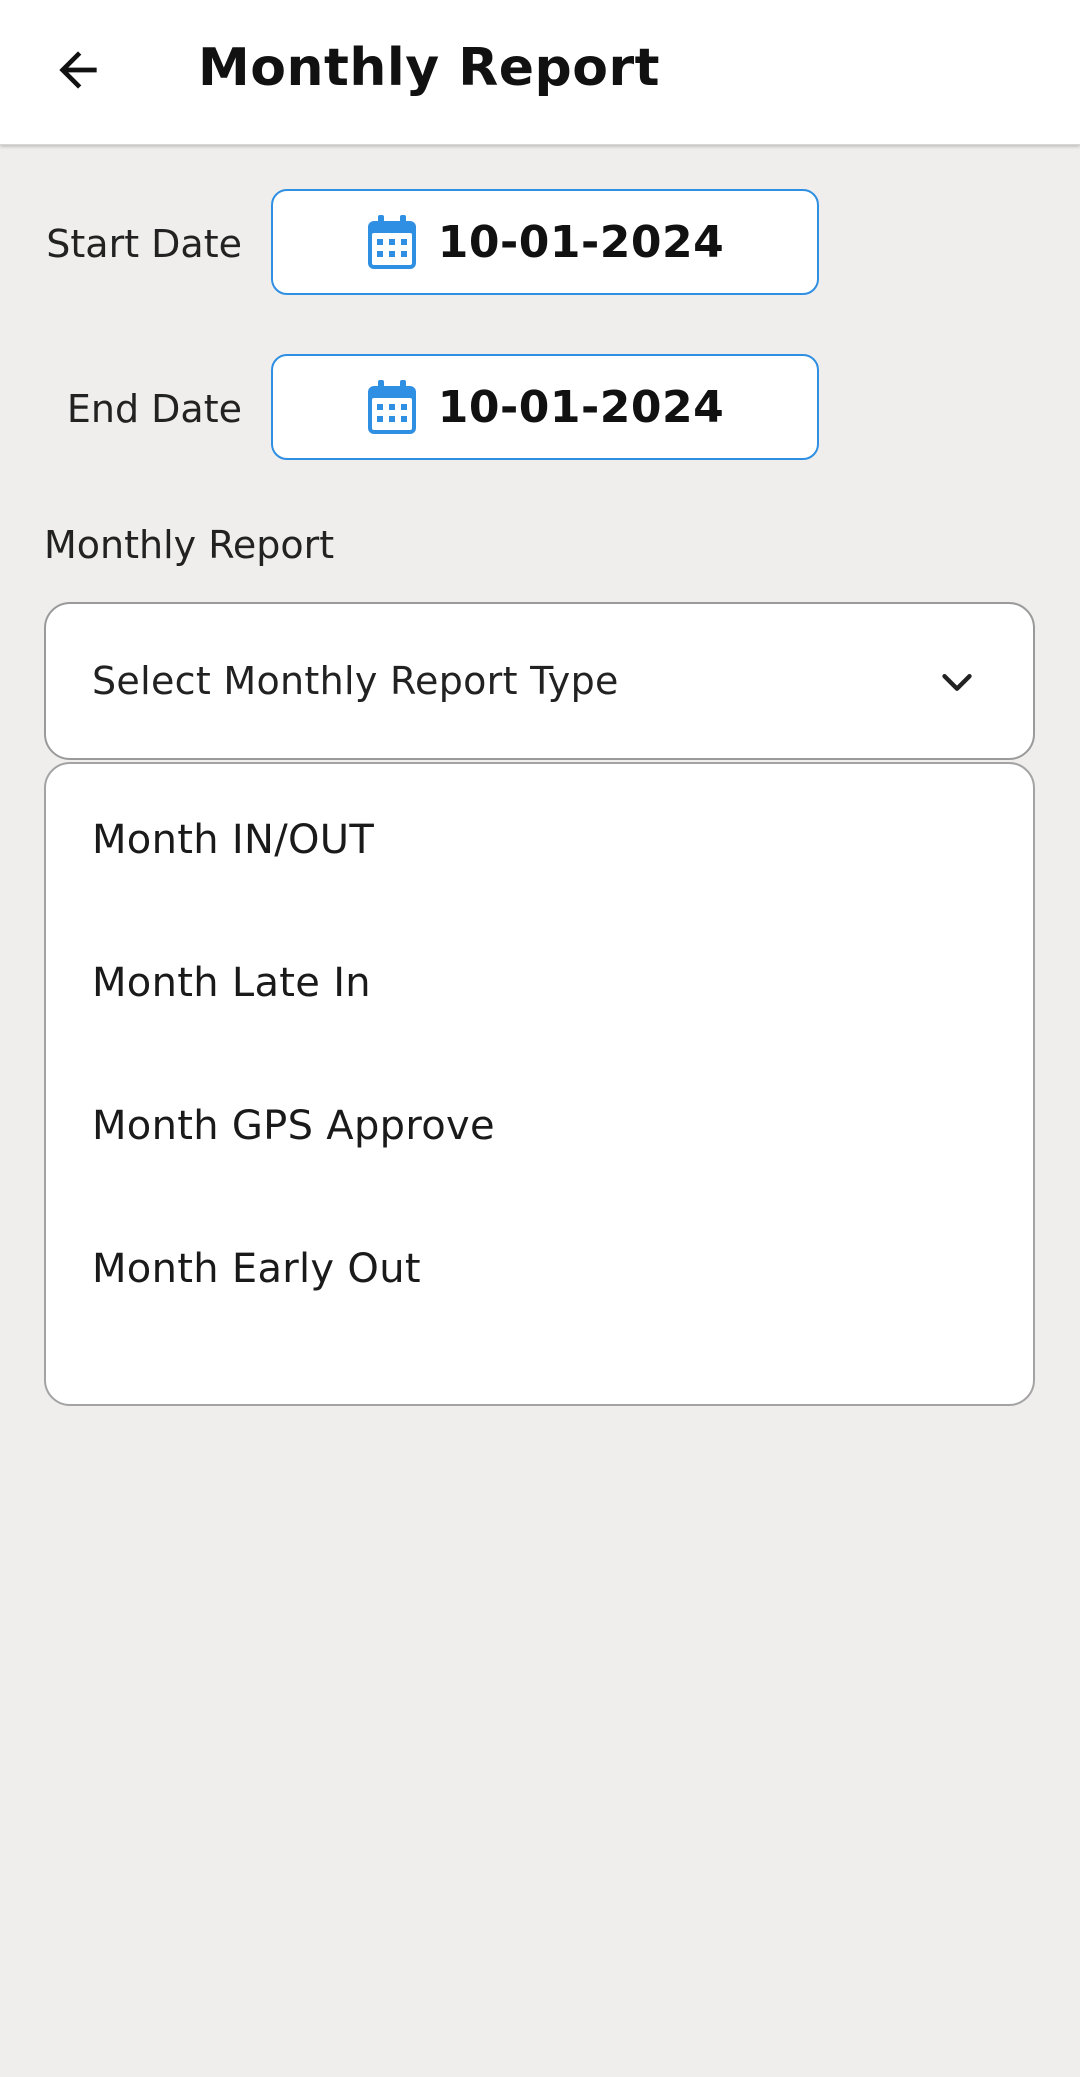 The image size is (1080, 2077). Describe the element at coordinates (539, 1125) in the screenshot. I see `menu-item-month-gps-approve: Month GPS Approve` at that location.